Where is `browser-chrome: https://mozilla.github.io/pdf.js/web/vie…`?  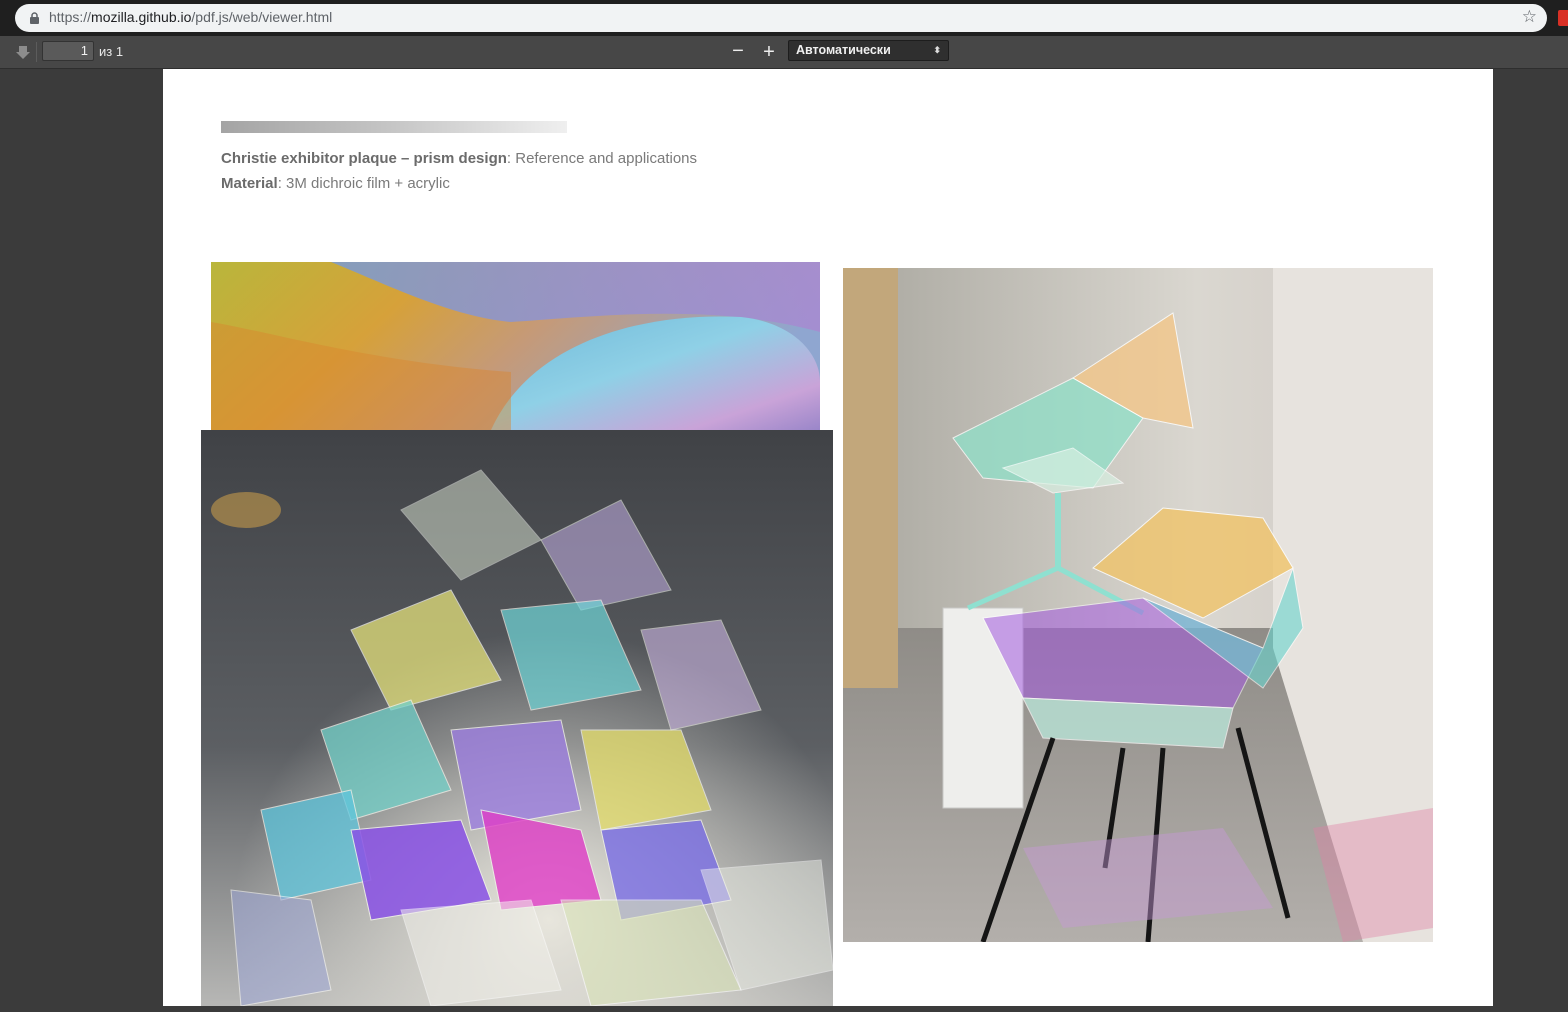
browser-chrome: https://mozilla.github.io/pdf.js/web/vie… is located at coordinates (784, 18).